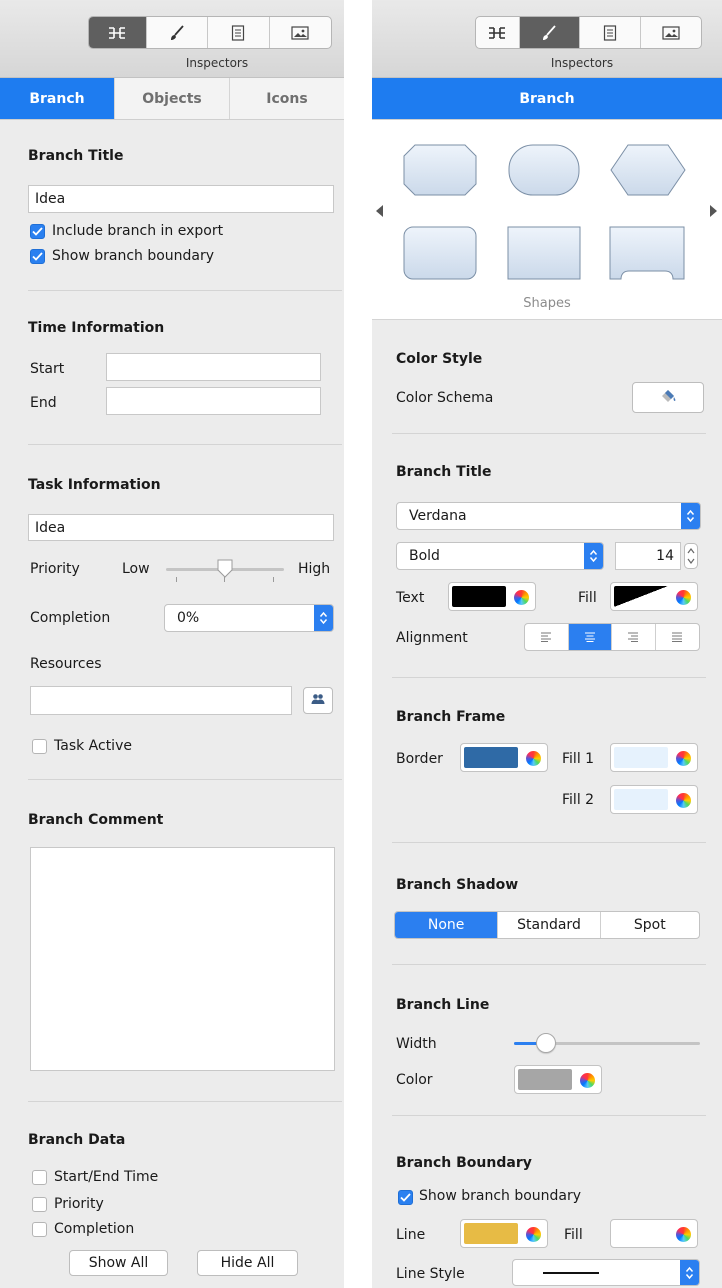 The width and height of the screenshot is (722, 1288). I want to click on align-justify-icon, so click(677, 637).